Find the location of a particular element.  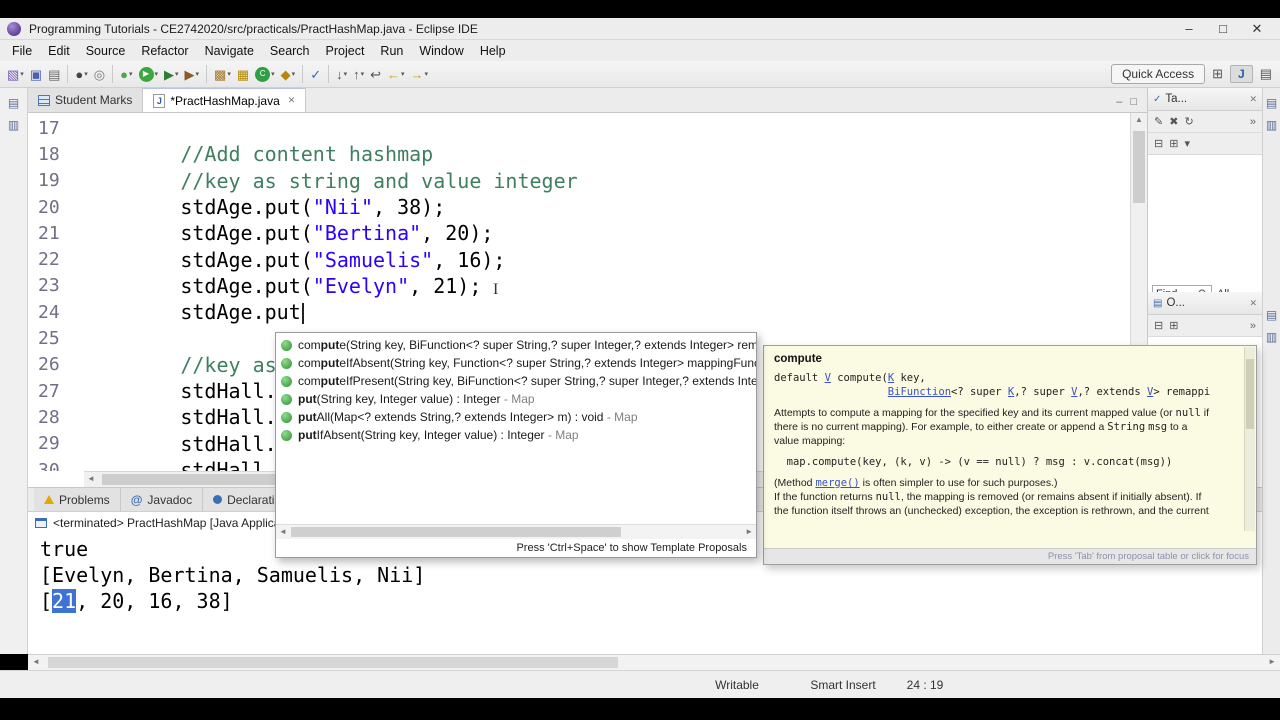

code-line: 20 stdAge.put("Nii", 38); is located at coordinates (579, 207).